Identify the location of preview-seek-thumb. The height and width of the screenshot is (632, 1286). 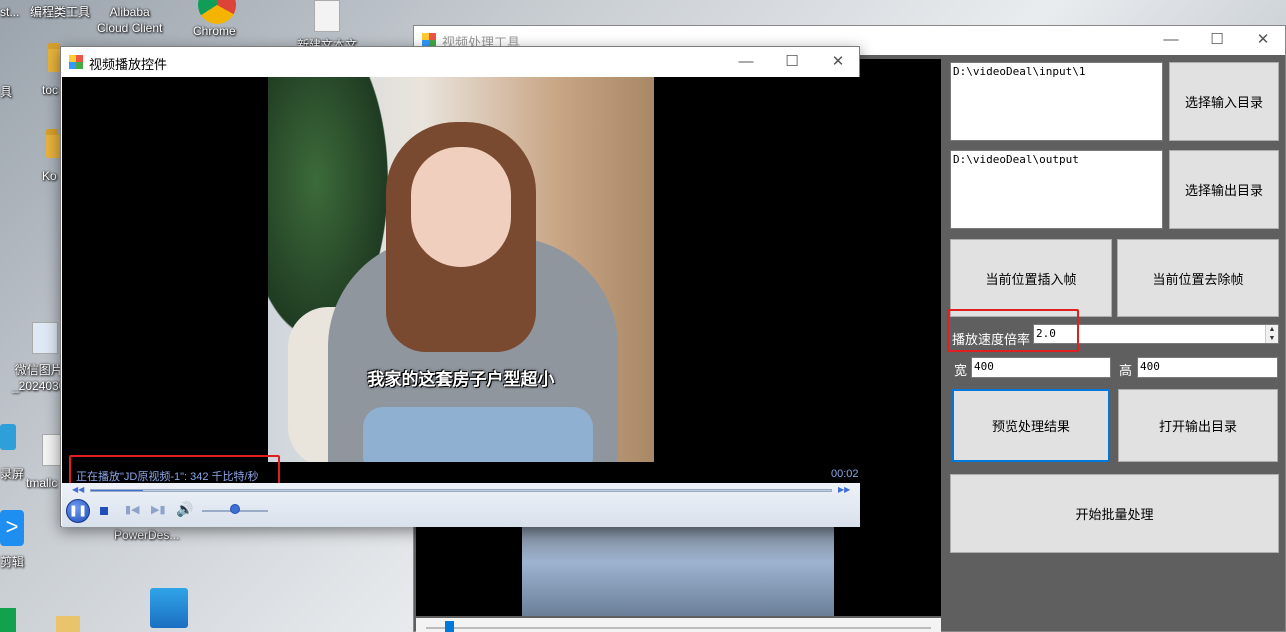
(449, 626).